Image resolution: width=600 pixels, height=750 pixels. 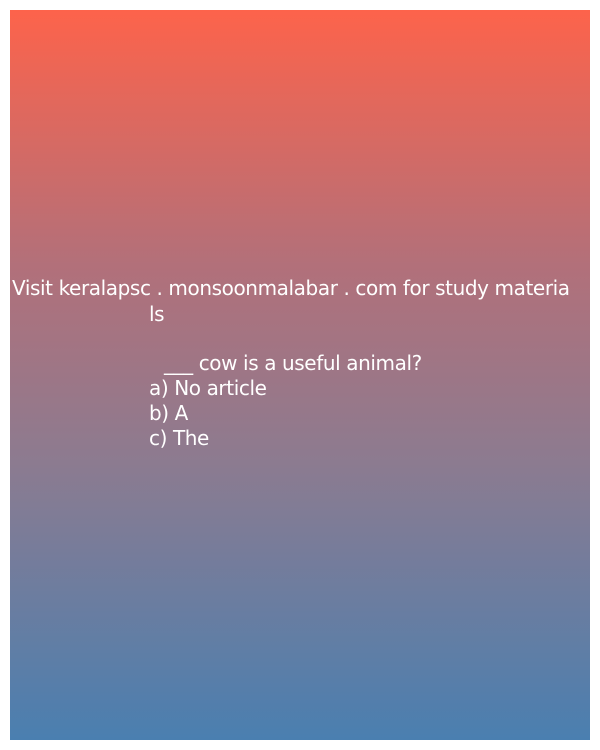 I want to click on option-c: c) The, so click(x=179, y=438).